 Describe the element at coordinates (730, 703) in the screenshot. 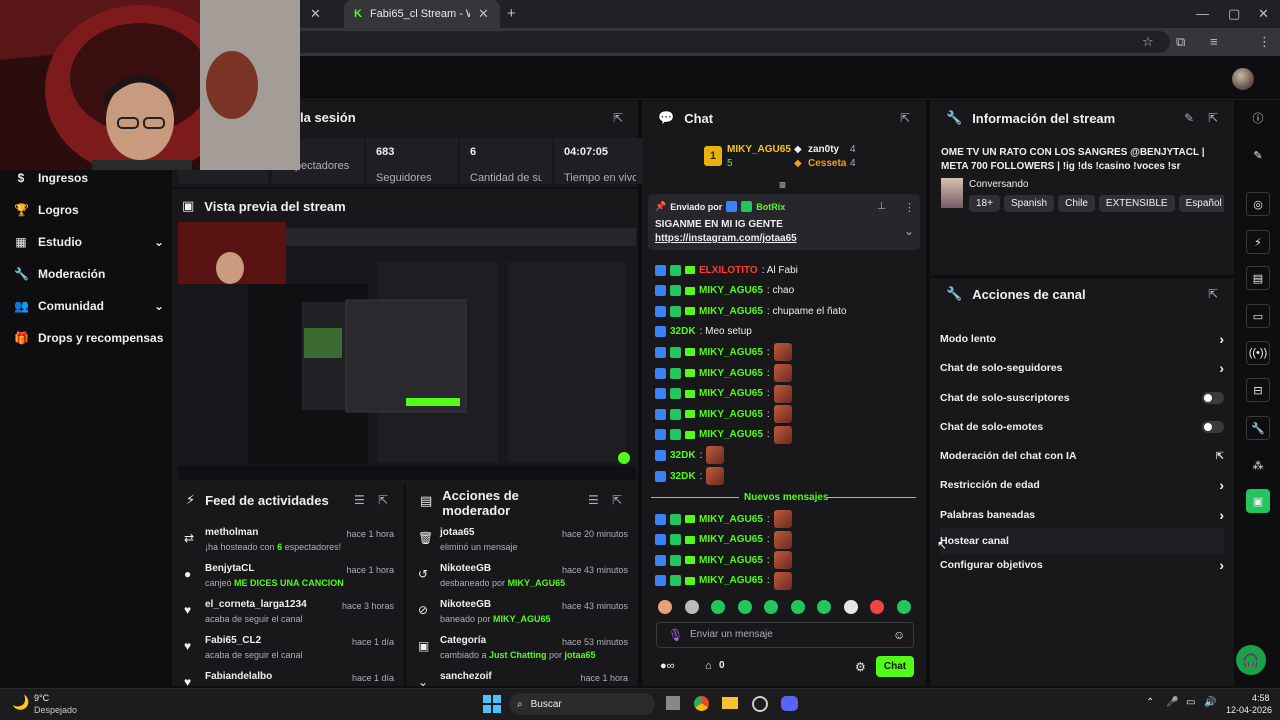

I see `file-explorer-icon` at that location.